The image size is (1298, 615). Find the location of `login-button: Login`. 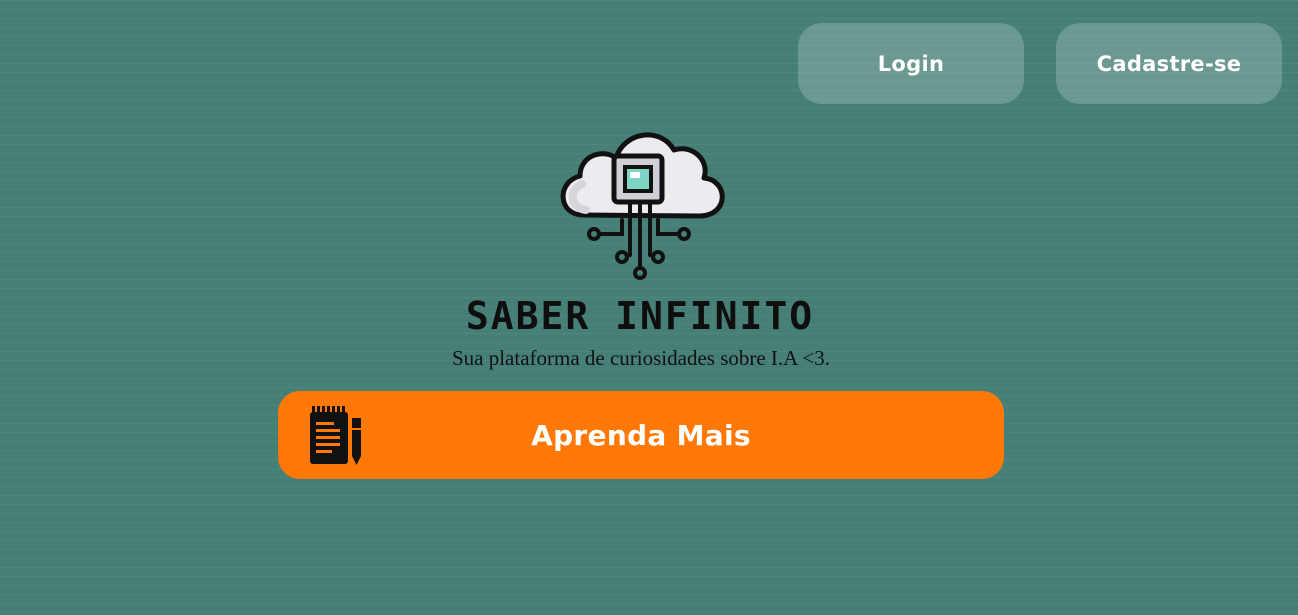

login-button: Login is located at coordinates (911, 63).